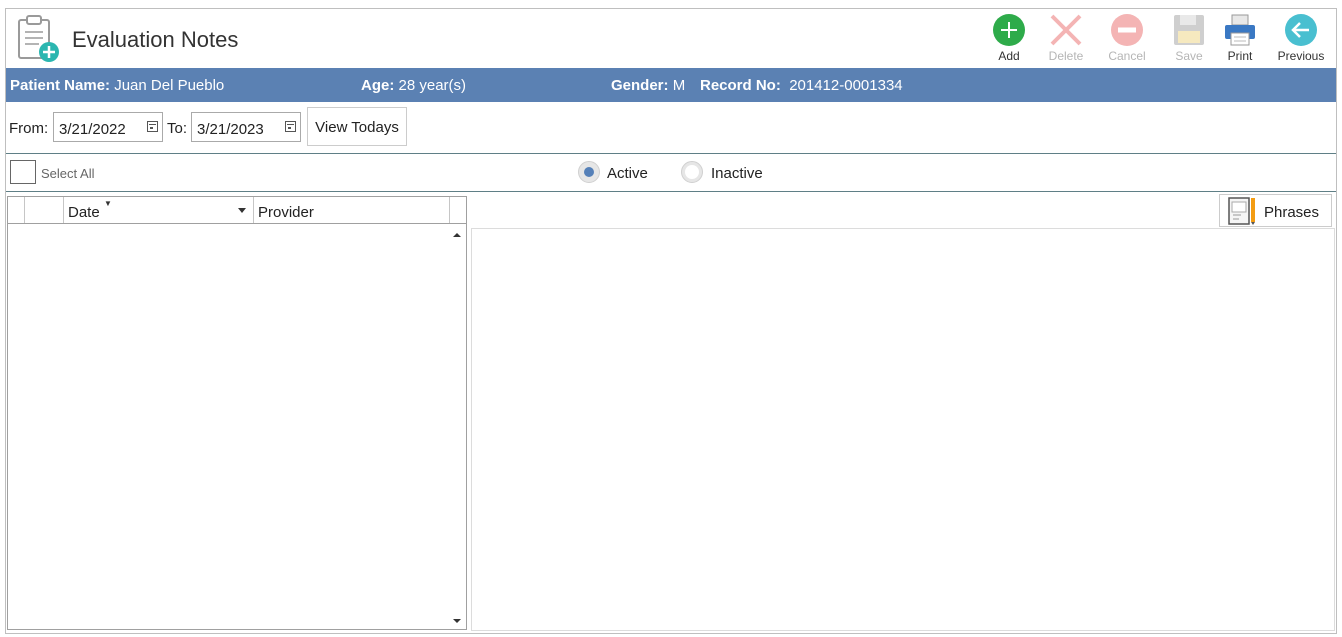  Describe the element at coordinates (108, 203) in the screenshot. I see `filter-icon: ▼` at that location.